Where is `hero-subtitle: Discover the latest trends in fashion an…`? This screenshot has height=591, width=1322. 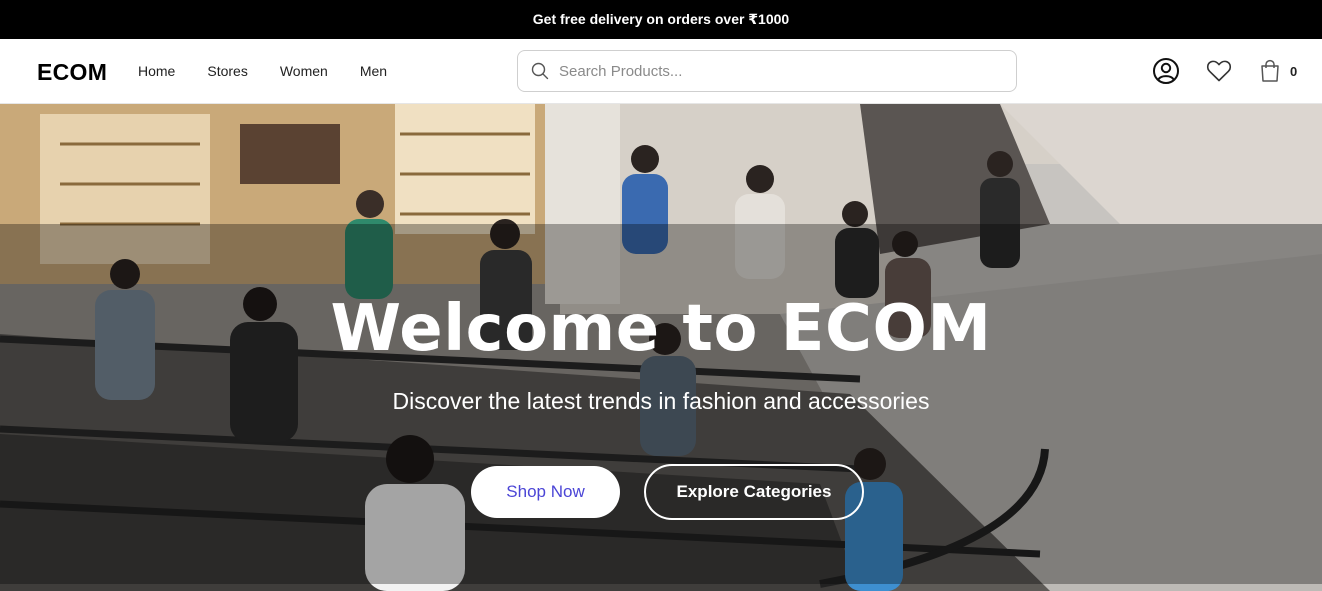
hero-subtitle: Discover the latest trends in fashion an… is located at coordinates (661, 401).